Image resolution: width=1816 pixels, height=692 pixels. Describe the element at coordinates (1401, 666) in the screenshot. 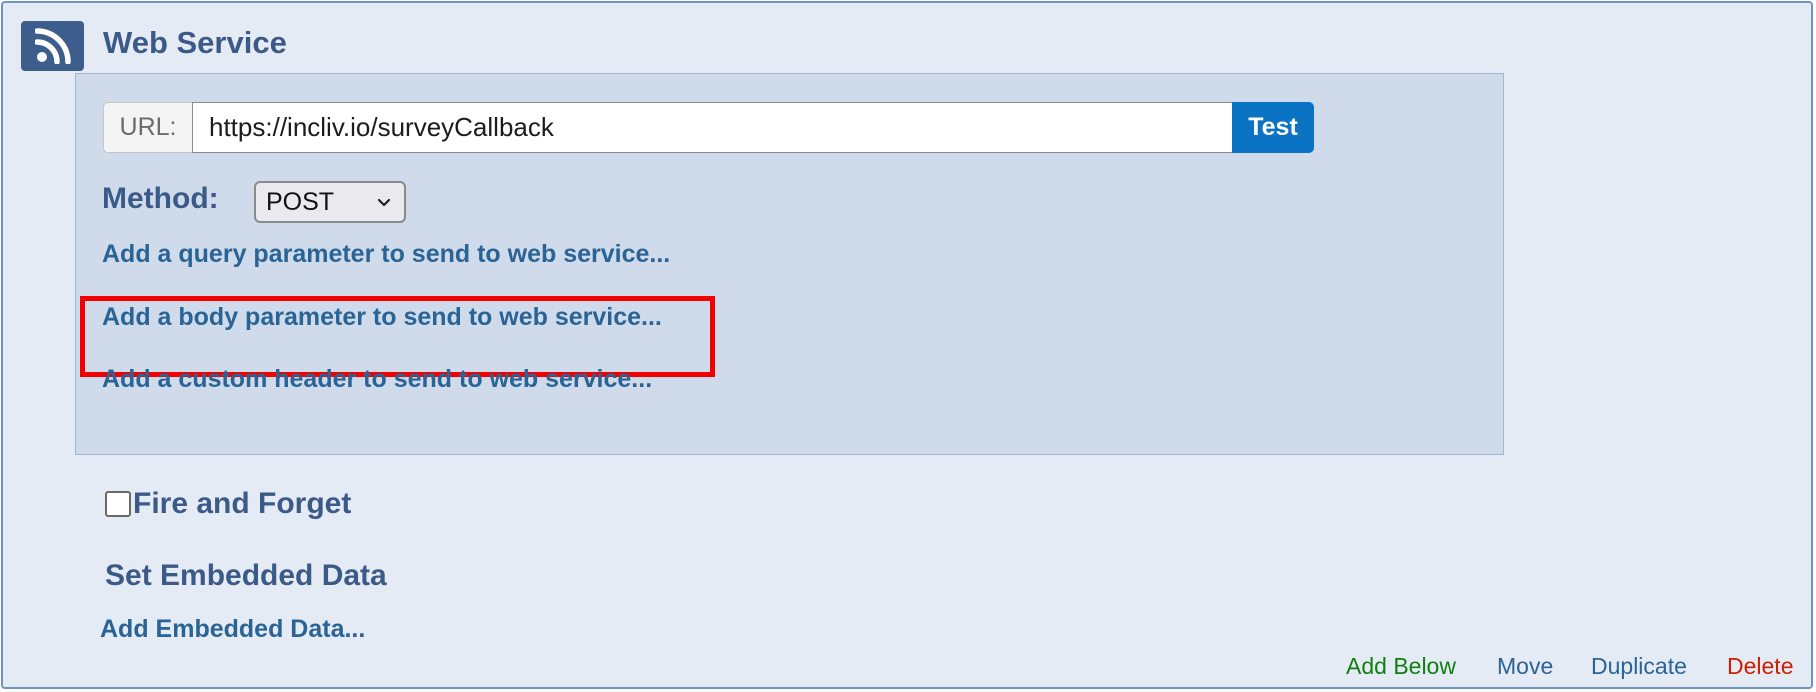

I see `add-below-link: Add Below` at that location.